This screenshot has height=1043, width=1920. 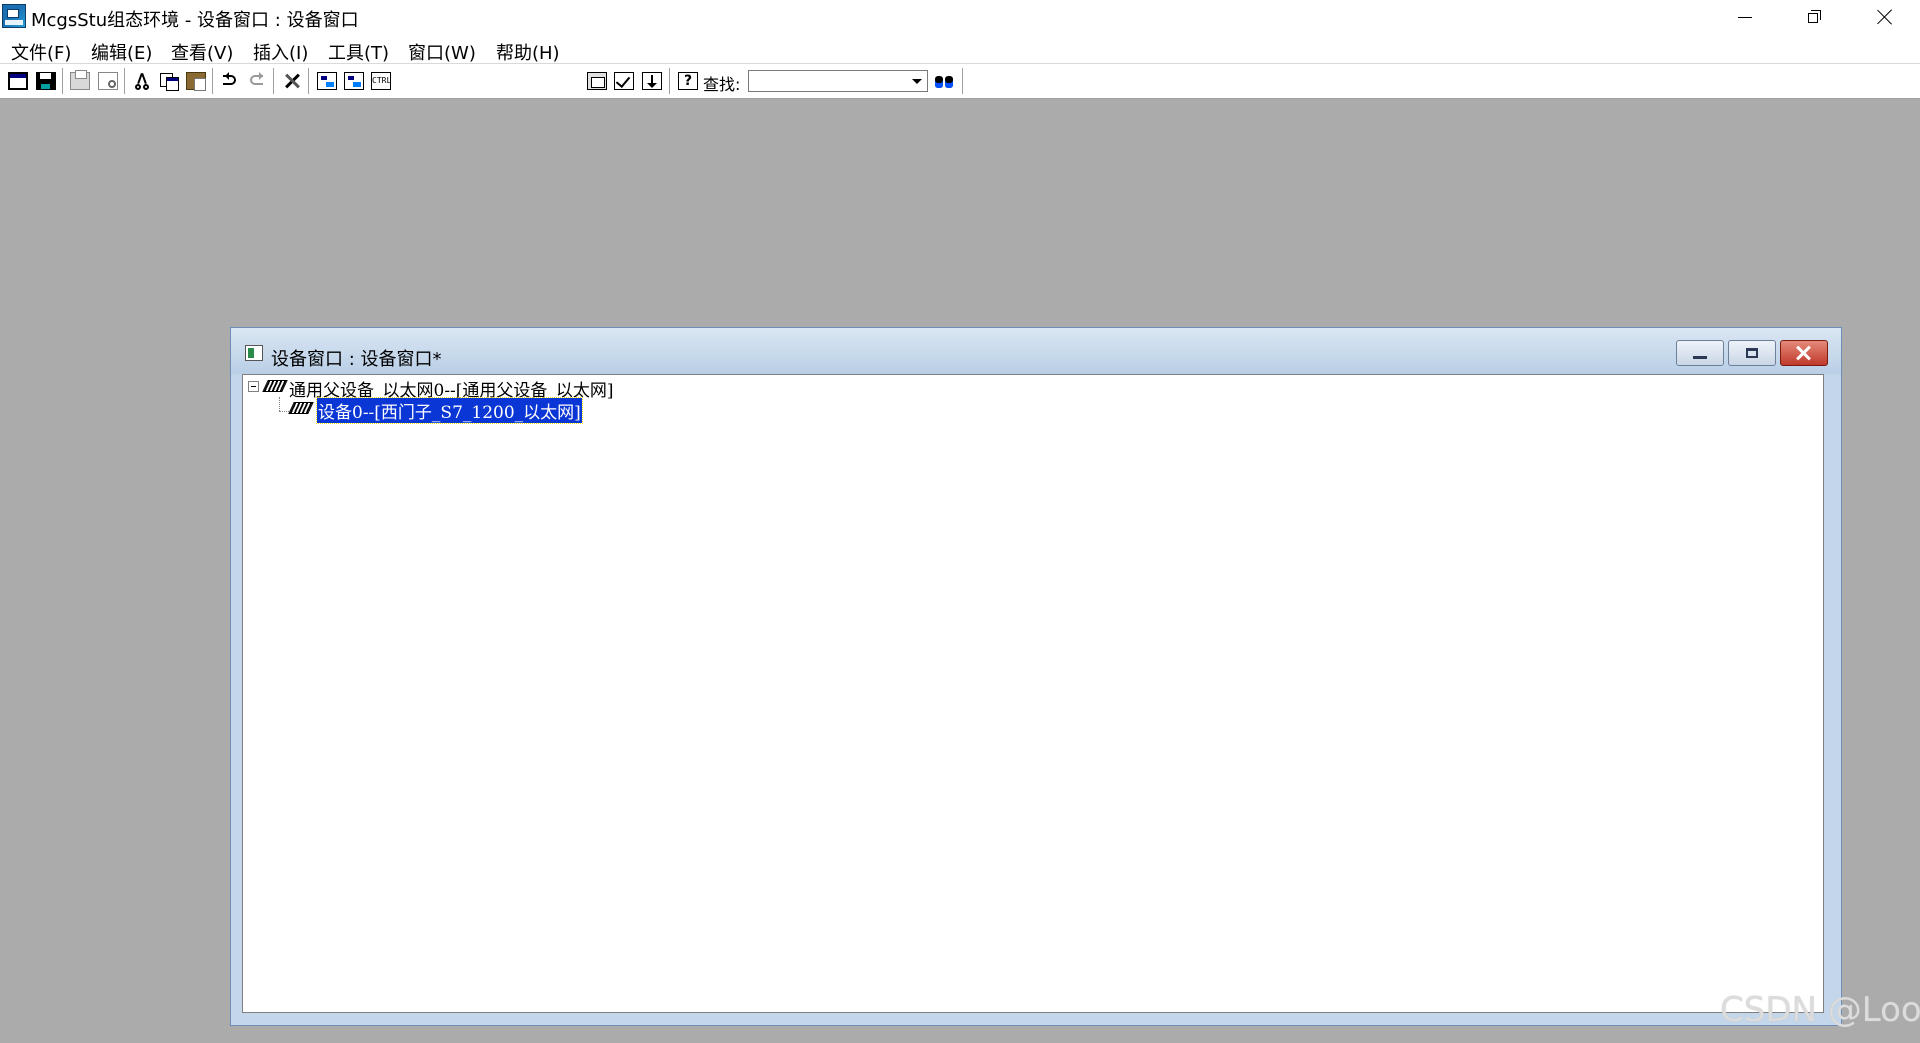 I want to click on find-combobox, so click(x=838, y=81).